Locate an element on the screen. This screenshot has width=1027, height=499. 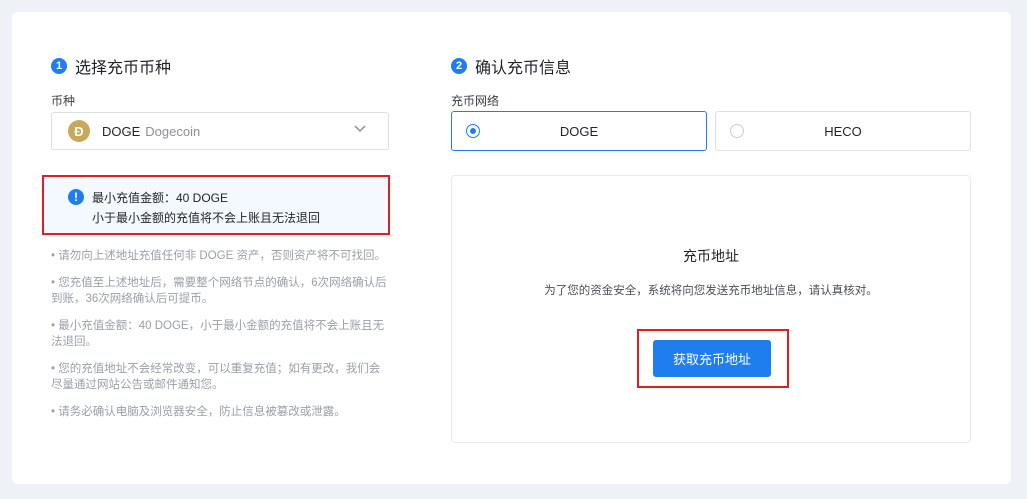
highlight-outline: 获取充币地址 is located at coordinates (713, 358).